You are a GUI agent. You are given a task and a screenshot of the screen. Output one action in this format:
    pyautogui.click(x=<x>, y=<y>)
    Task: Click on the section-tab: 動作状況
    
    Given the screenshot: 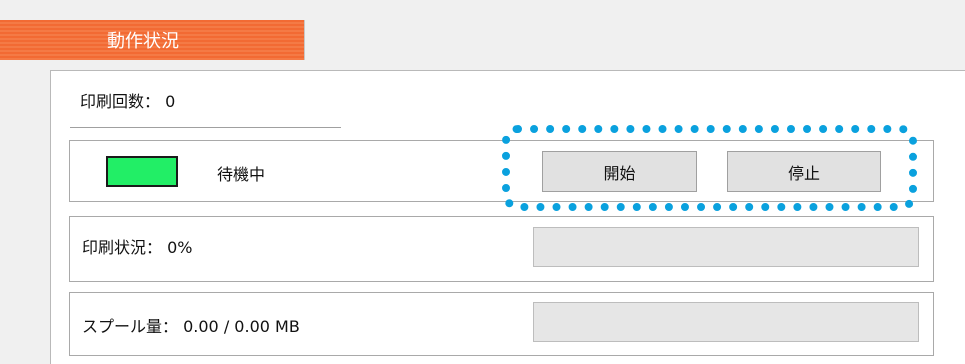 What is the action you would take?
    pyautogui.click(x=152, y=40)
    